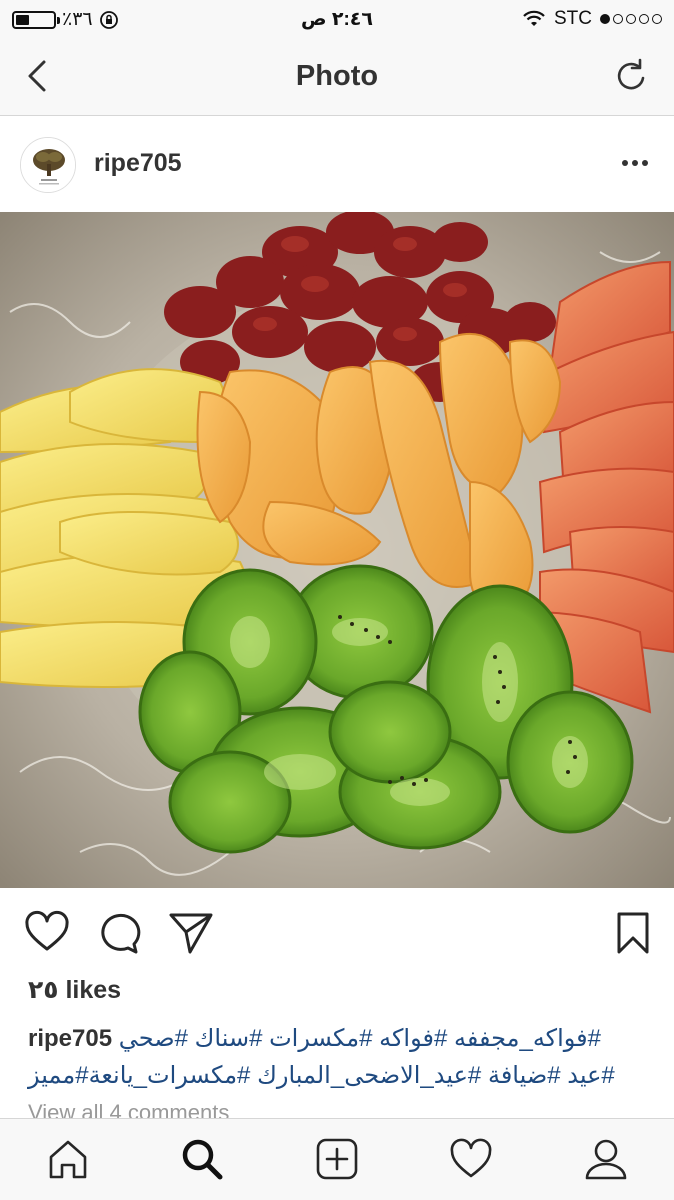 This screenshot has height=1200, width=674. What do you see at coordinates (337, 19) in the screenshot?
I see `status-bar: ٪٣٦ ٢:٤٦ ص STC` at bounding box center [337, 19].